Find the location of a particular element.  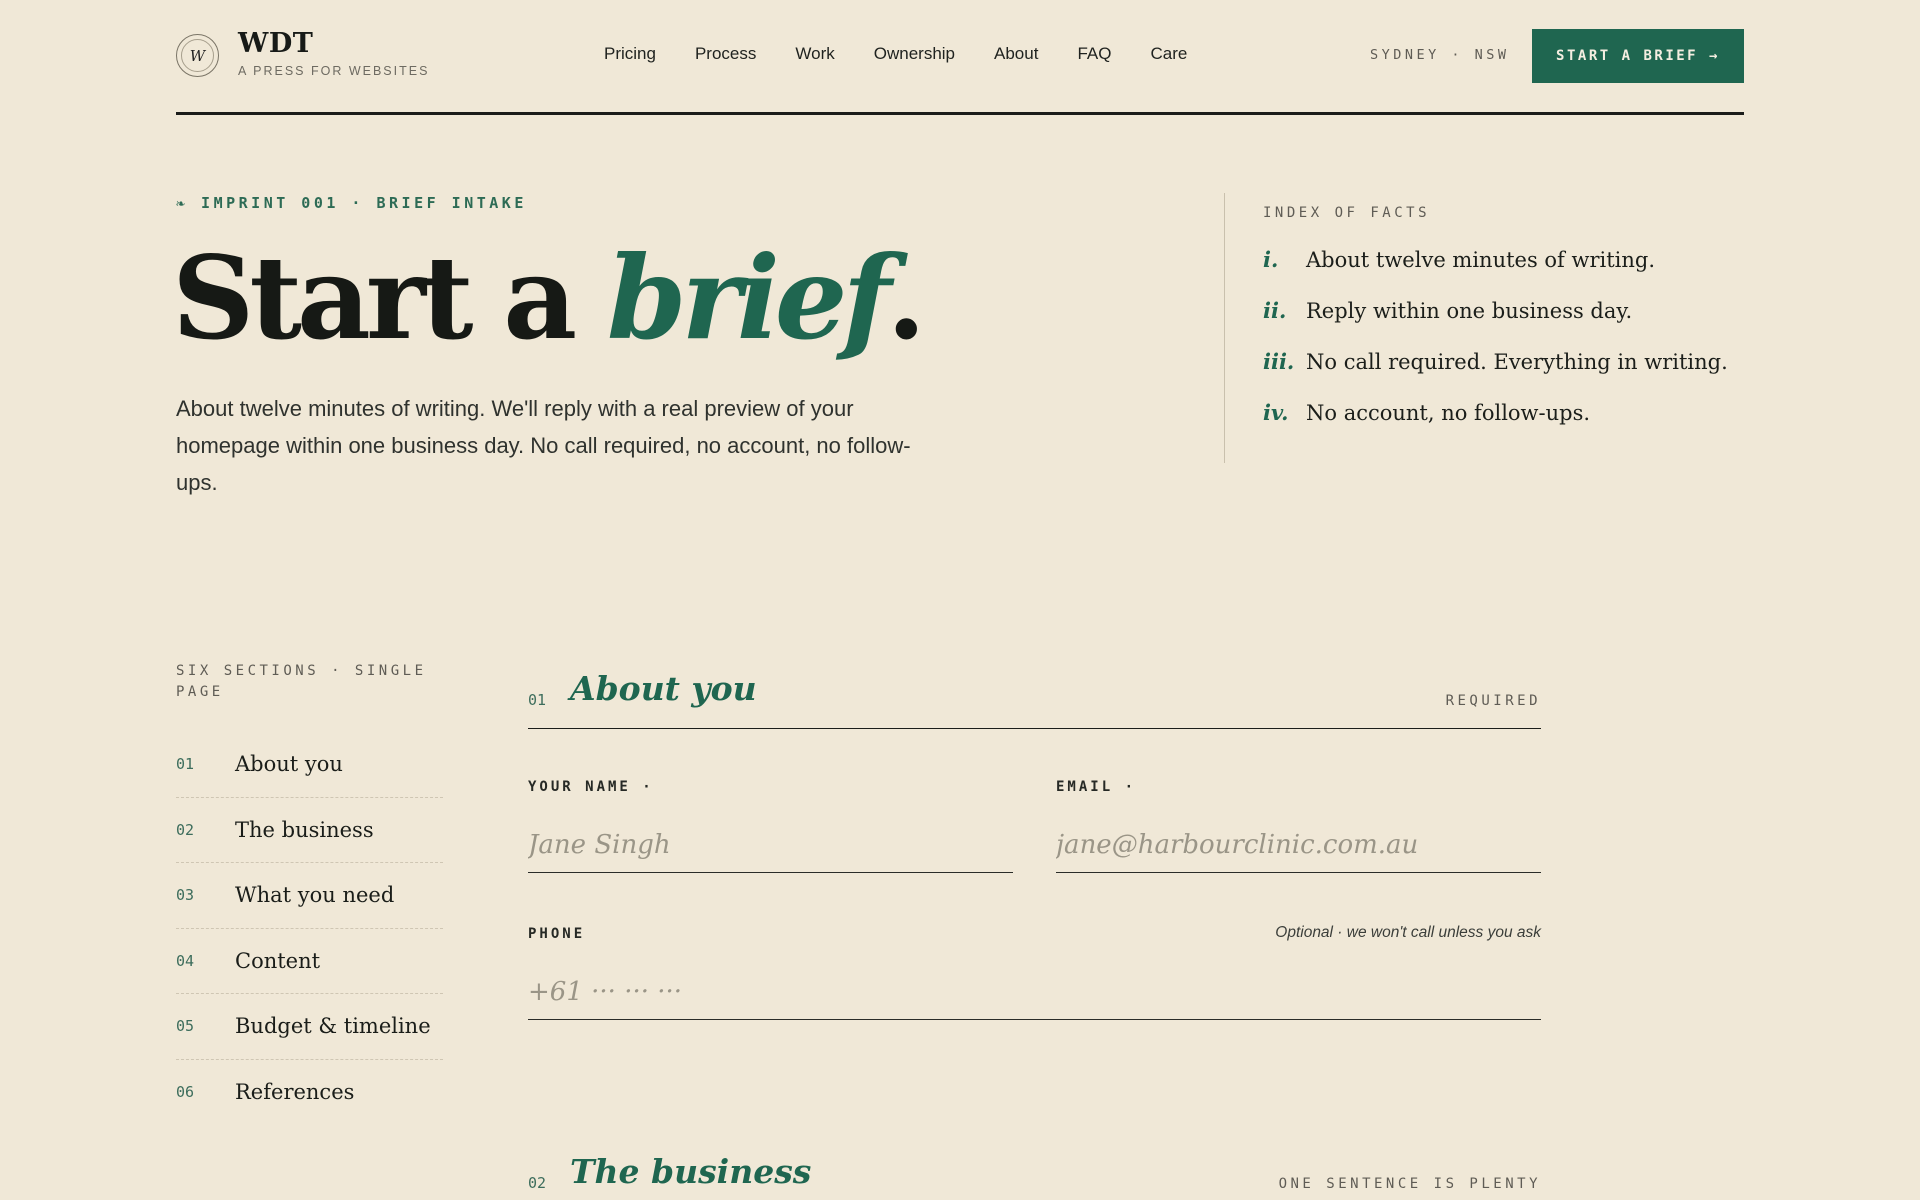

phone-hint: Optional · we won't call unless you ask is located at coordinates (1408, 932).